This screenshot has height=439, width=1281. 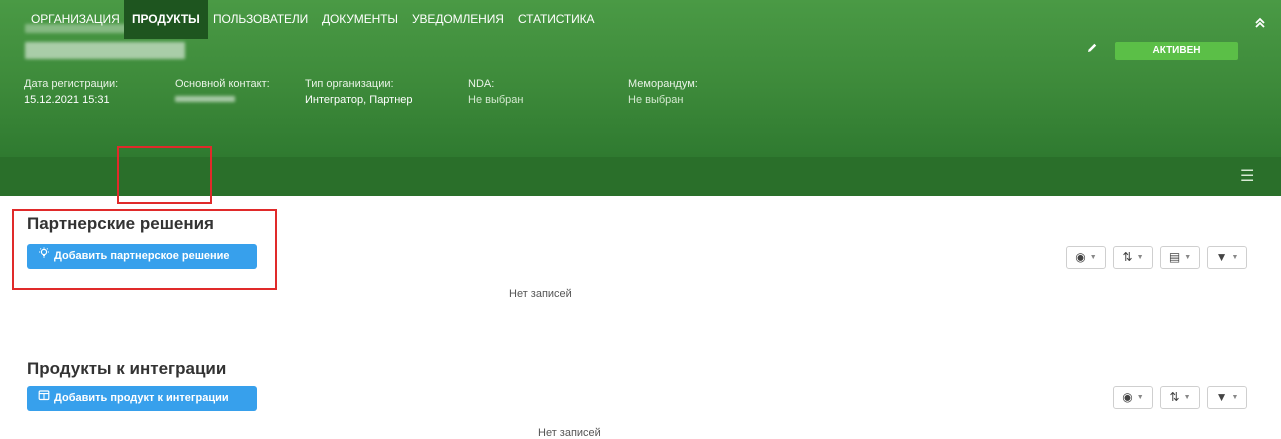 I want to click on pencil-icon, so click(x=1093, y=49).